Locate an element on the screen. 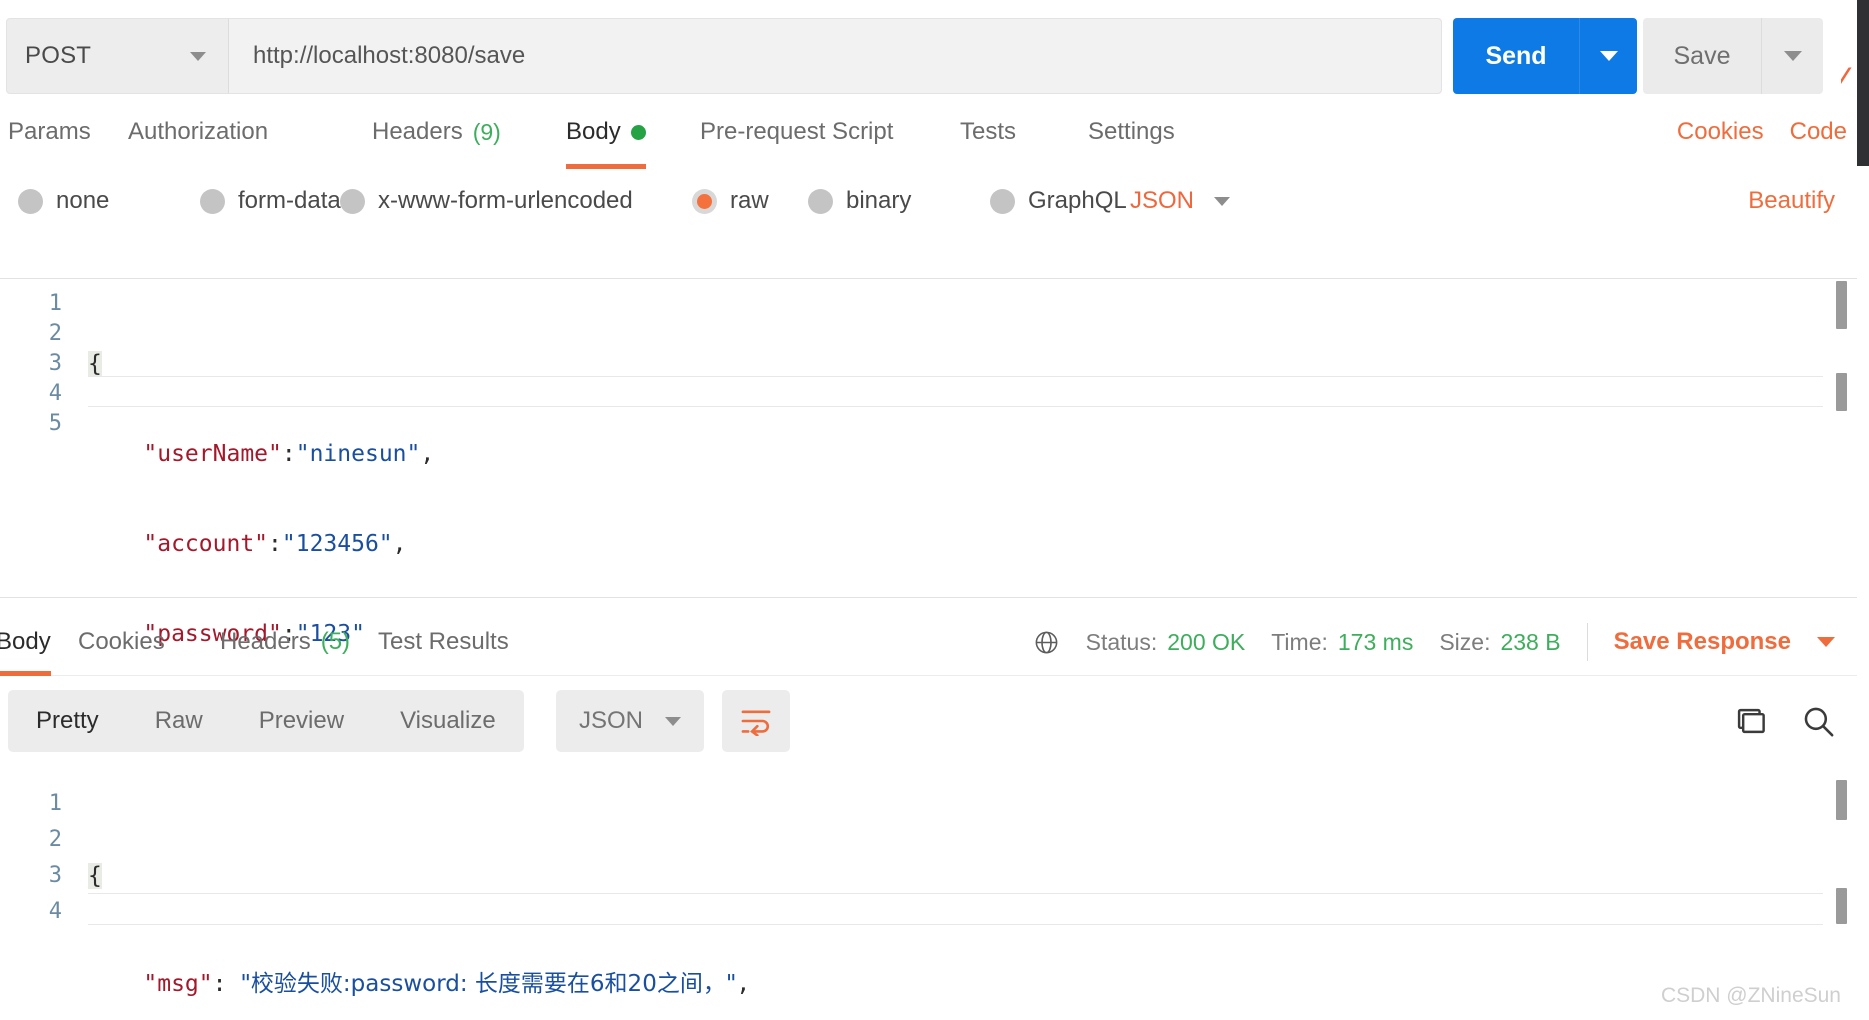 The width and height of the screenshot is (1869, 1020). view-mode-raw: Raw is located at coordinates (179, 721).